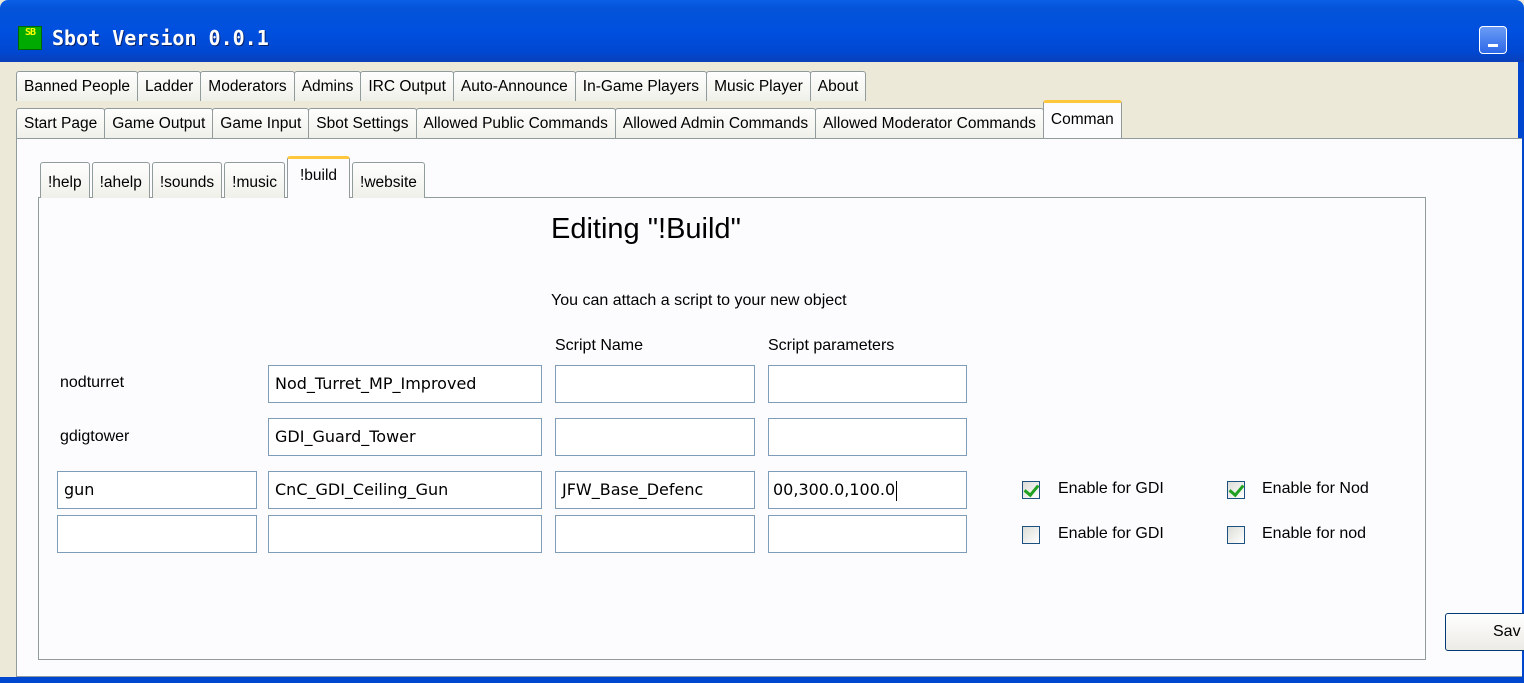 This screenshot has height=683, width=1524. Describe the element at coordinates (515, 123) in the screenshot. I see `tab-allowed-public-commands: Allowed Public Commands` at that location.